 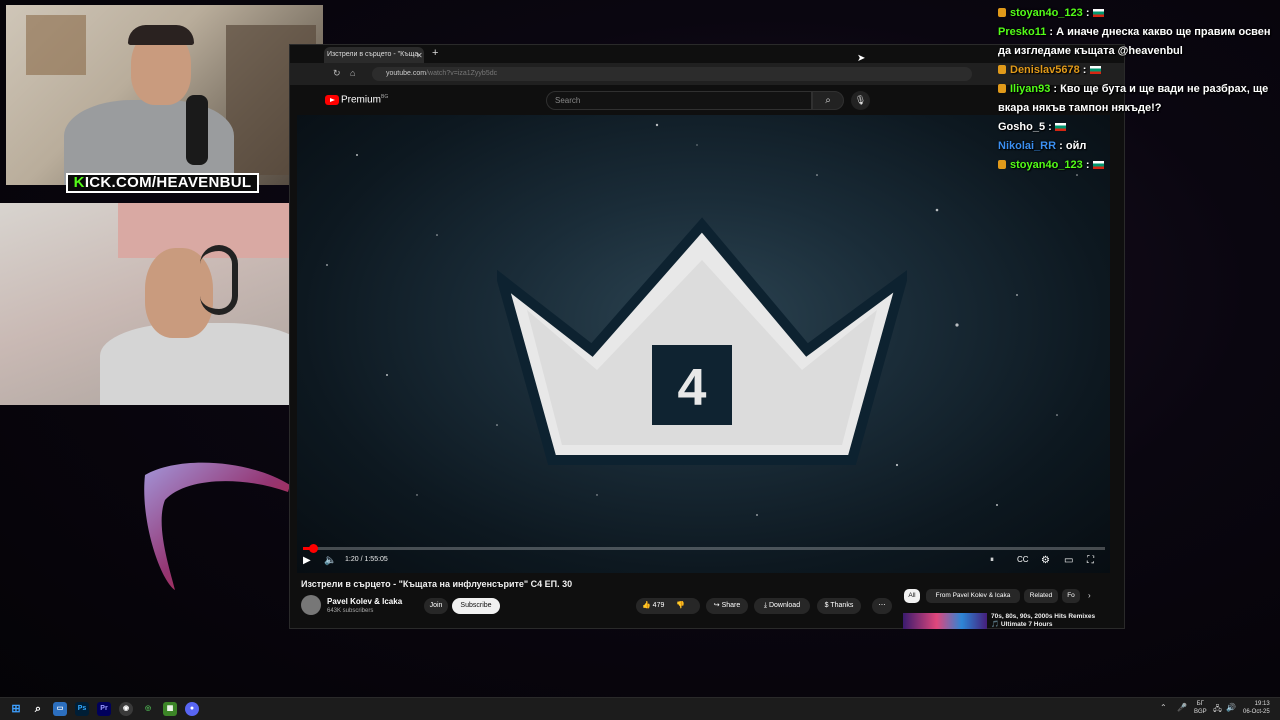 What do you see at coordinates (313, 548) in the screenshot?
I see `progress-scrubber` at bounding box center [313, 548].